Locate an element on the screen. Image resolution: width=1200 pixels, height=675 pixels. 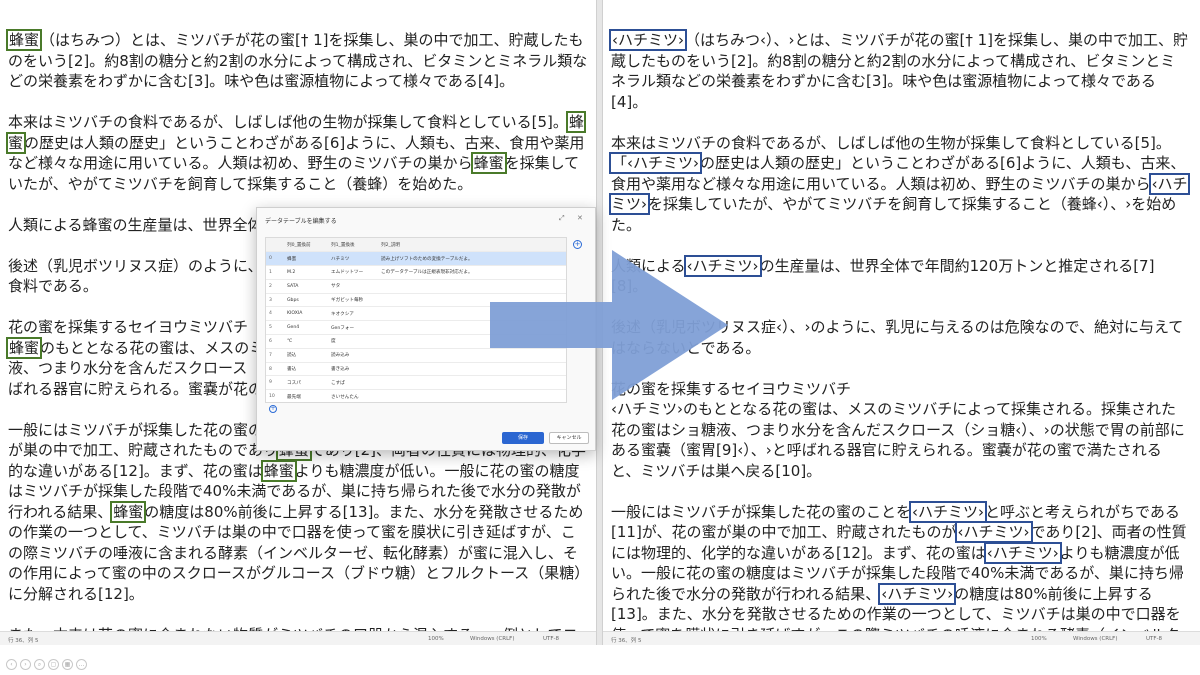
slide-footer is located at coordinates (600, 660).